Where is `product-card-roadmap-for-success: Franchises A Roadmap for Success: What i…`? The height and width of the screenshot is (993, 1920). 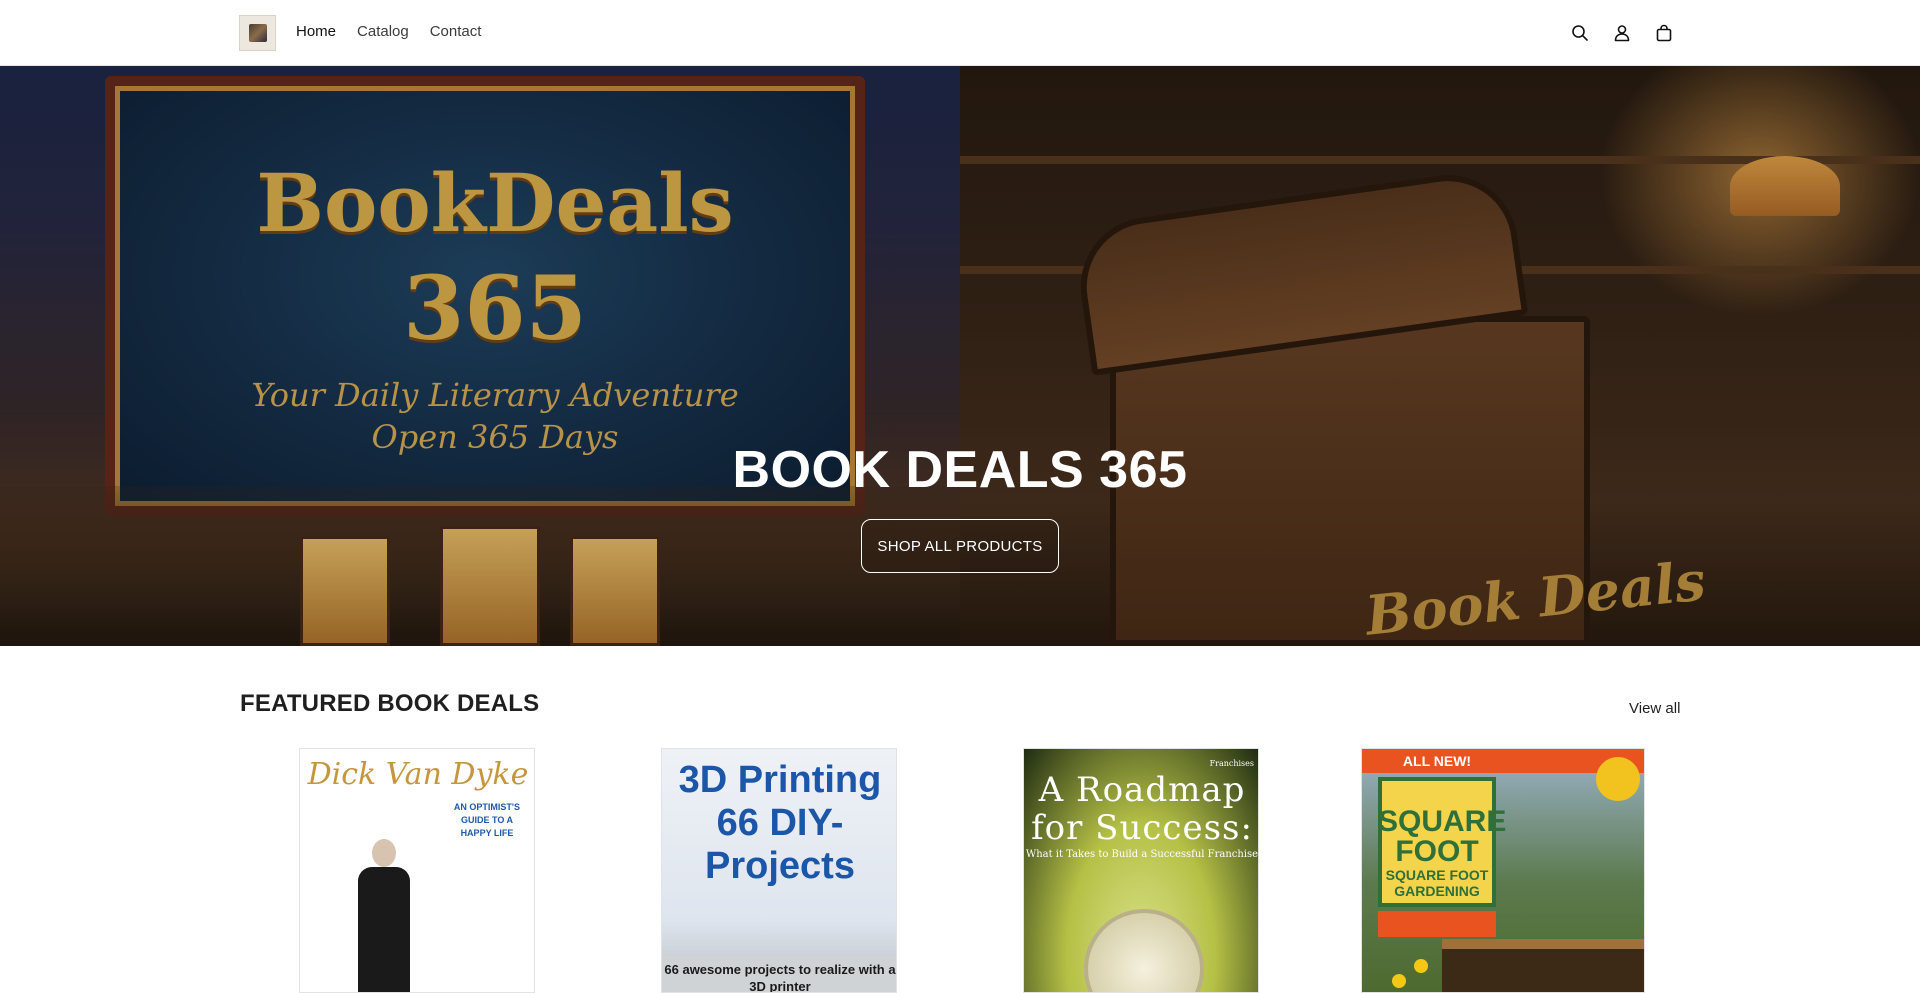
product-card-roadmap-for-success: Franchises A Roadmap for Success: What i… is located at coordinates (1141, 870).